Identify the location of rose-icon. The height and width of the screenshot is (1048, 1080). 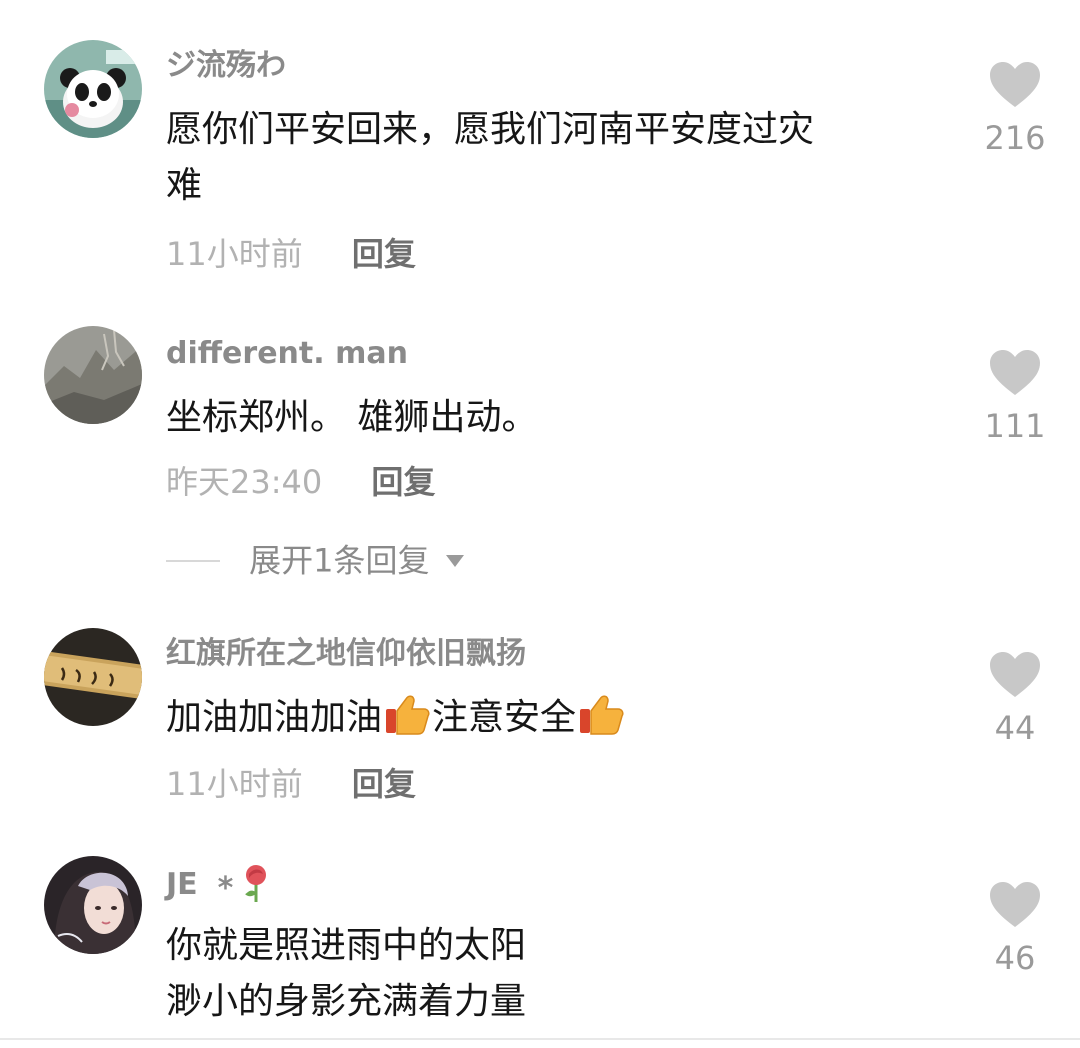
(256, 883).